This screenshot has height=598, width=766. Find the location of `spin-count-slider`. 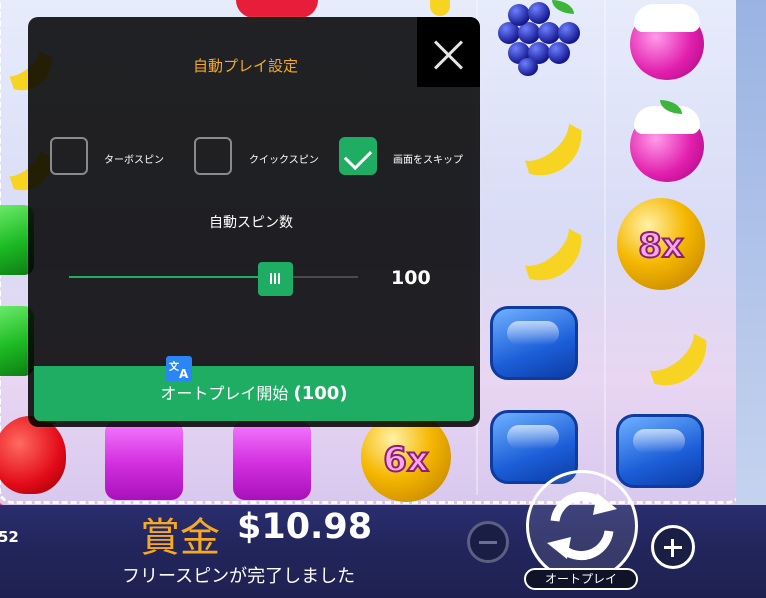

spin-count-slider is located at coordinates (213, 277).